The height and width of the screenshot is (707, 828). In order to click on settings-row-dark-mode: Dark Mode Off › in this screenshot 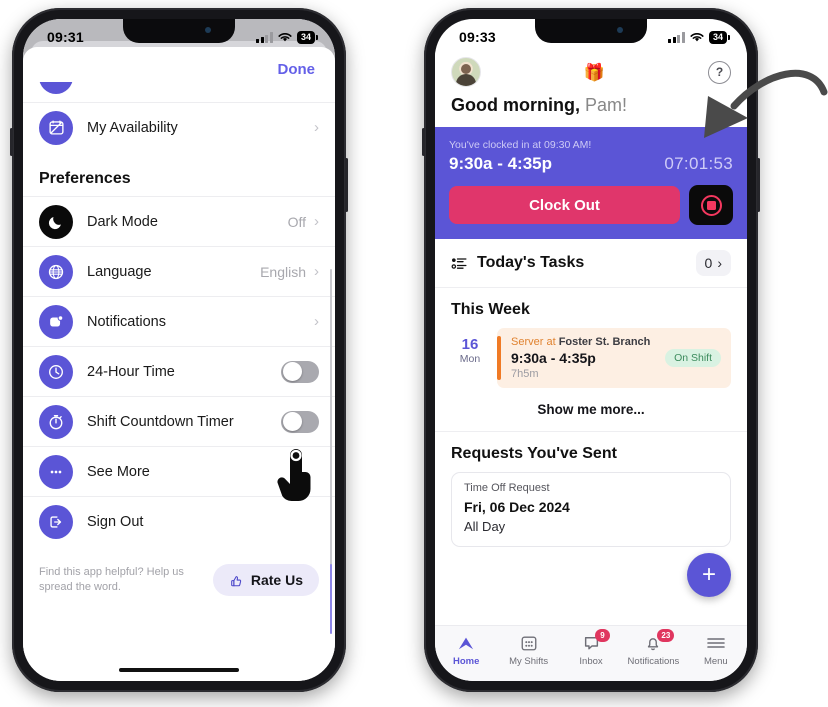, I will do `click(179, 221)`.